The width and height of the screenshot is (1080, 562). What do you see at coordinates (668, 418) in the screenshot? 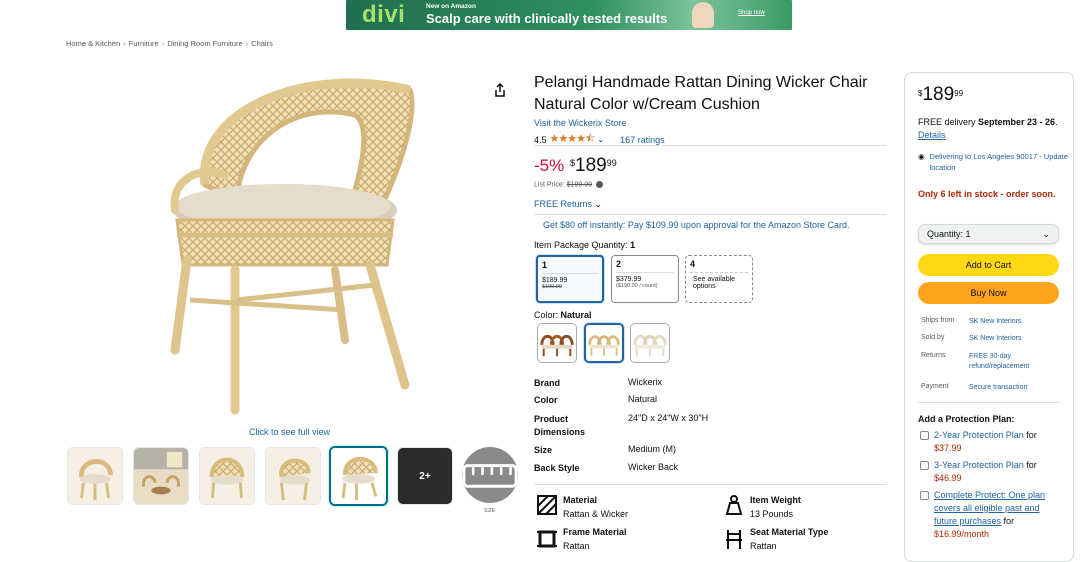
I see `spec-value-dimensions: 24"D x 24"W x 30"H` at bounding box center [668, 418].